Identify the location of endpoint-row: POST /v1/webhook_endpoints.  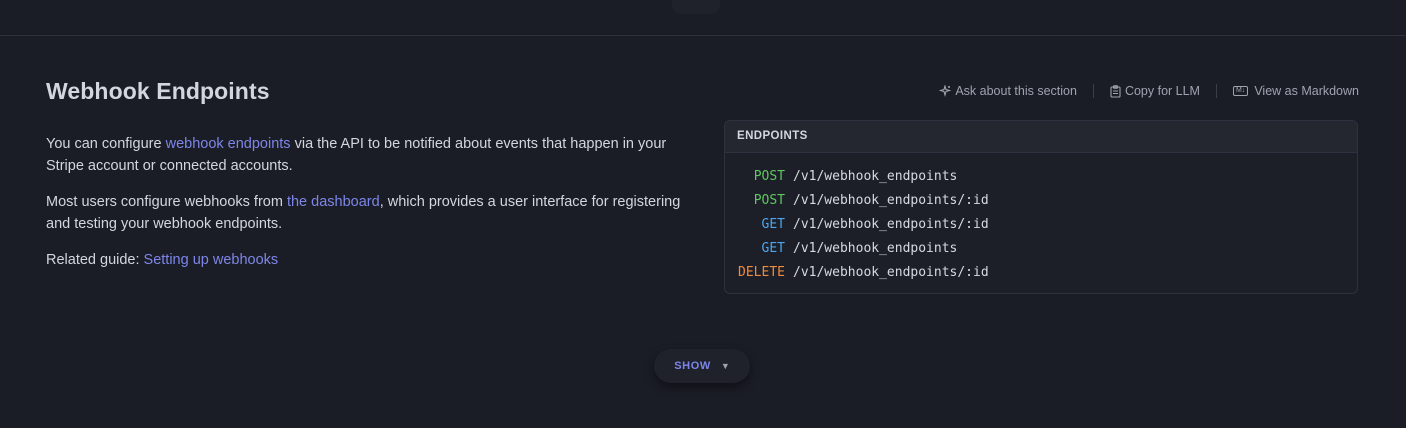
(1041, 176).